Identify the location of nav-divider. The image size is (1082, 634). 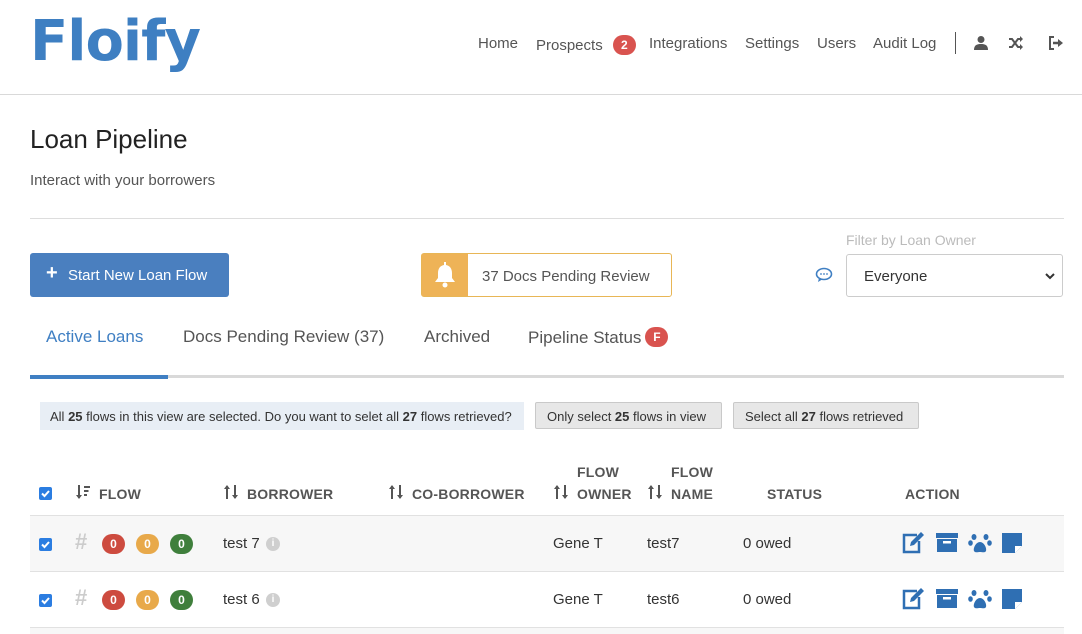
(955, 43).